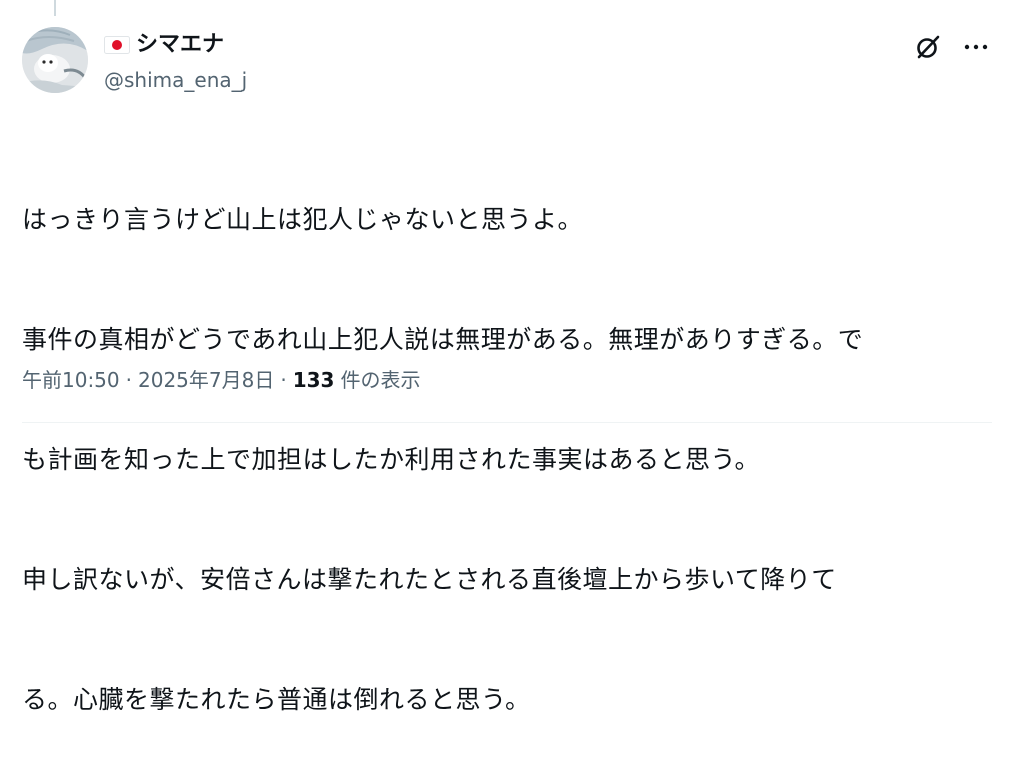  What do you see at coordinates (180, 45) in the screenshot?
I see `display-name: シマエナ` at bounding box center [180, 45].